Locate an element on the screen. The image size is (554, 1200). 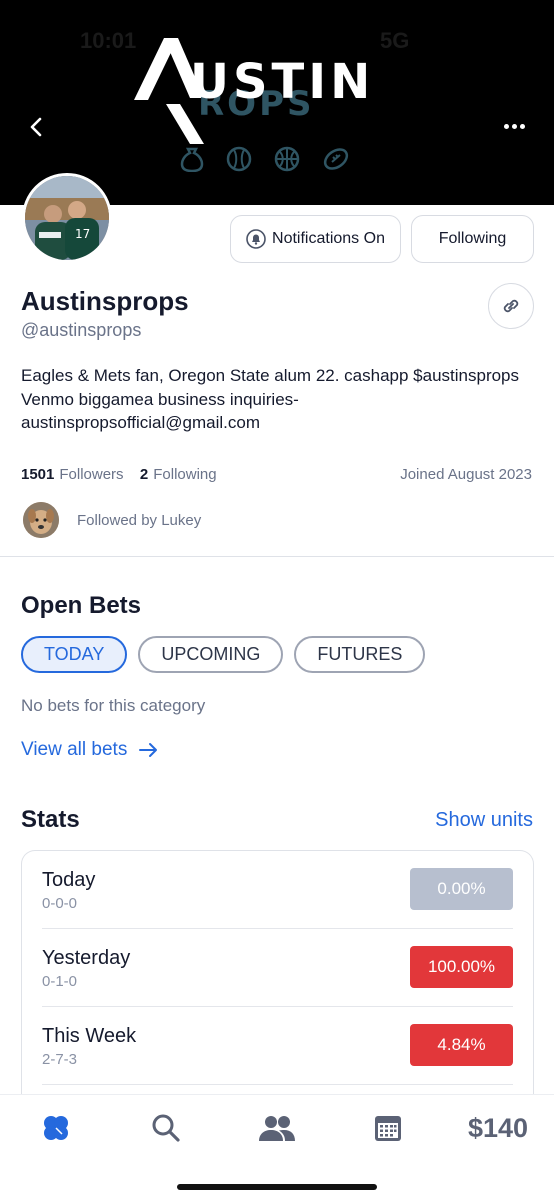
notifications-label: Notifications On is located at coordinates (328, 238).